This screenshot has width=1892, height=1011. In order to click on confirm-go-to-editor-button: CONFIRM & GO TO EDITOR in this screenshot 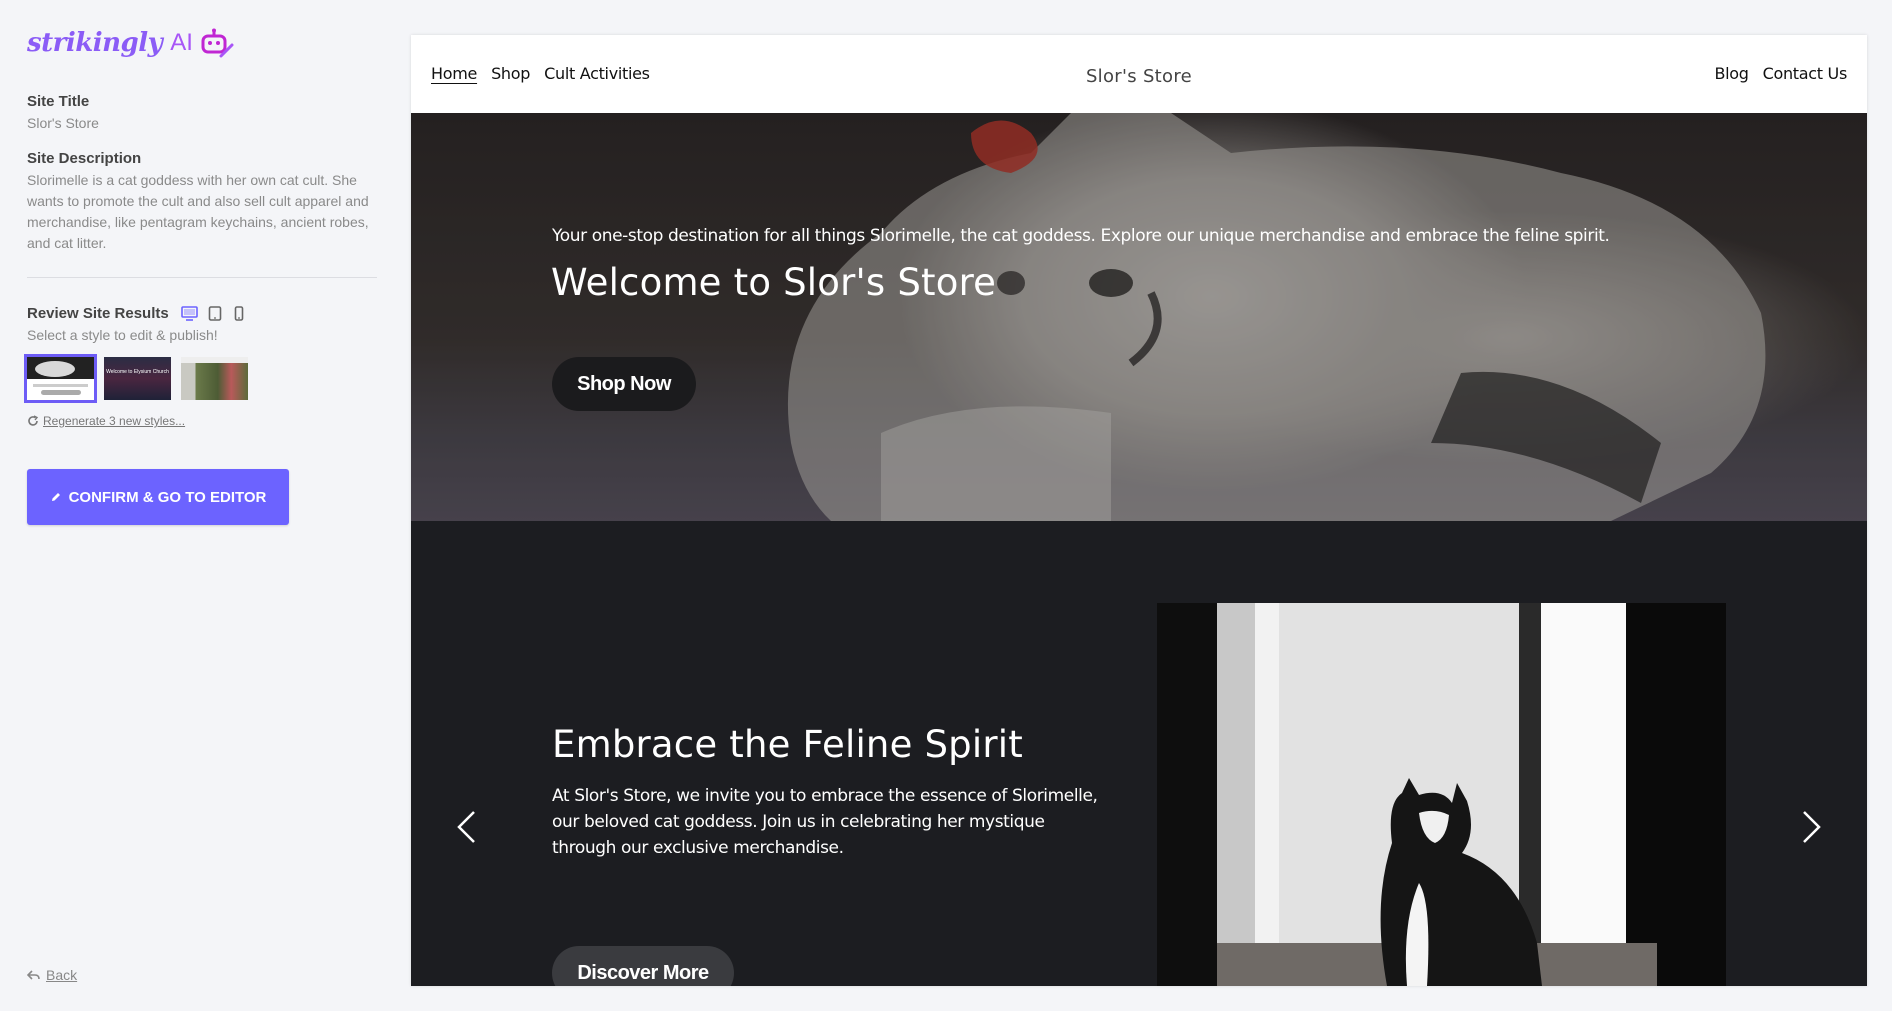, I will do `click(158, 497)`.